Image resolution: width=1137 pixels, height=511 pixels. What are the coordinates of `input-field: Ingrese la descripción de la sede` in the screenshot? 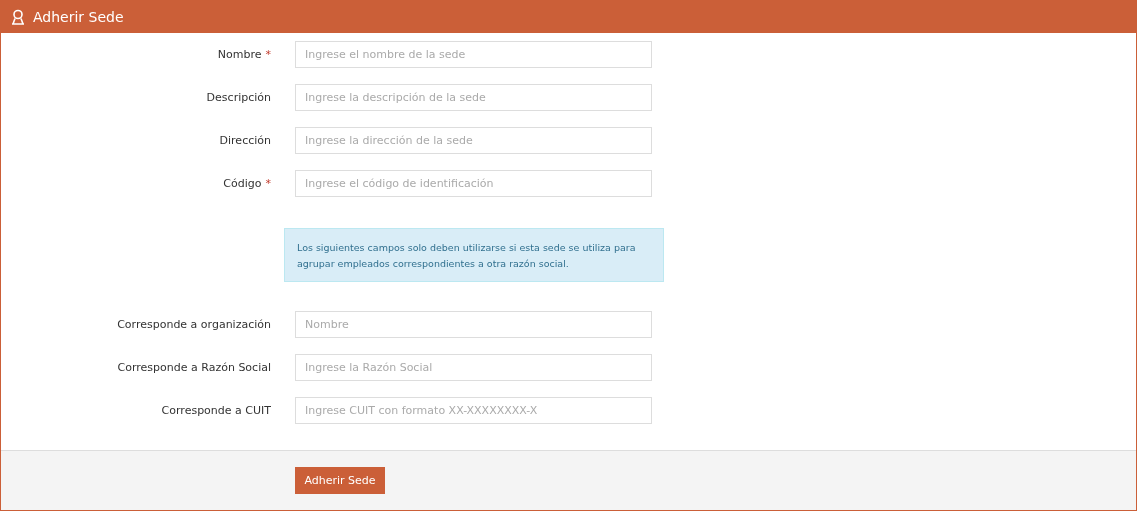 It's located at (473, 97).